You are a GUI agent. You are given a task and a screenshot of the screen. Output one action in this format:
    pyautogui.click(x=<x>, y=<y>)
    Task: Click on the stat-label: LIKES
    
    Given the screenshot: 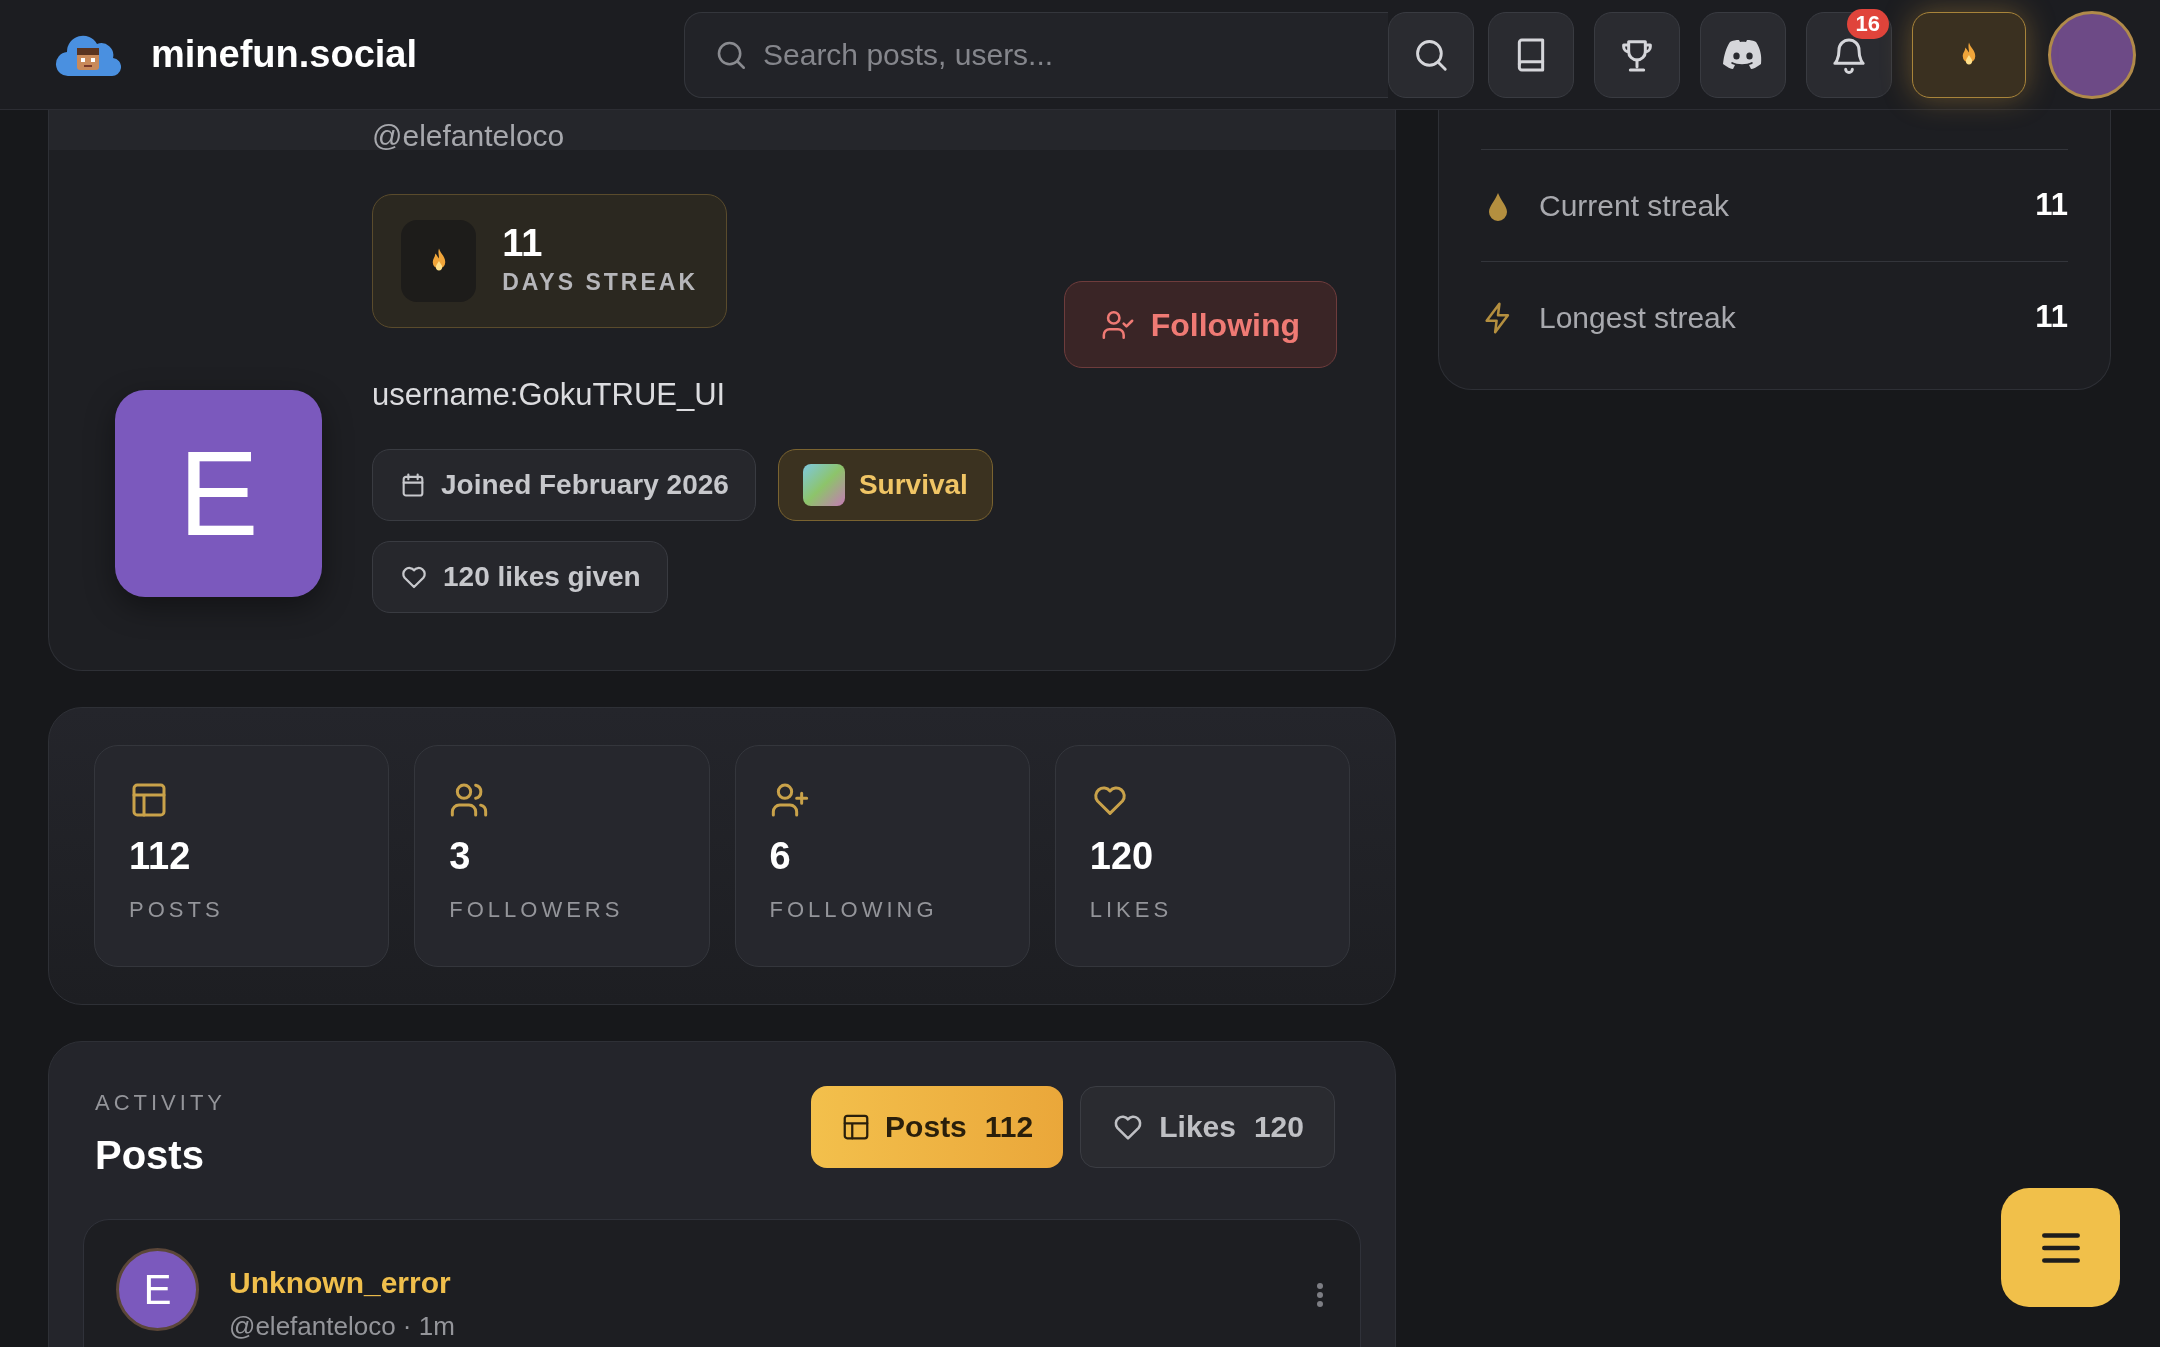 What is the action you would take?
    pyautogui.click(x=1131, y=910)
    